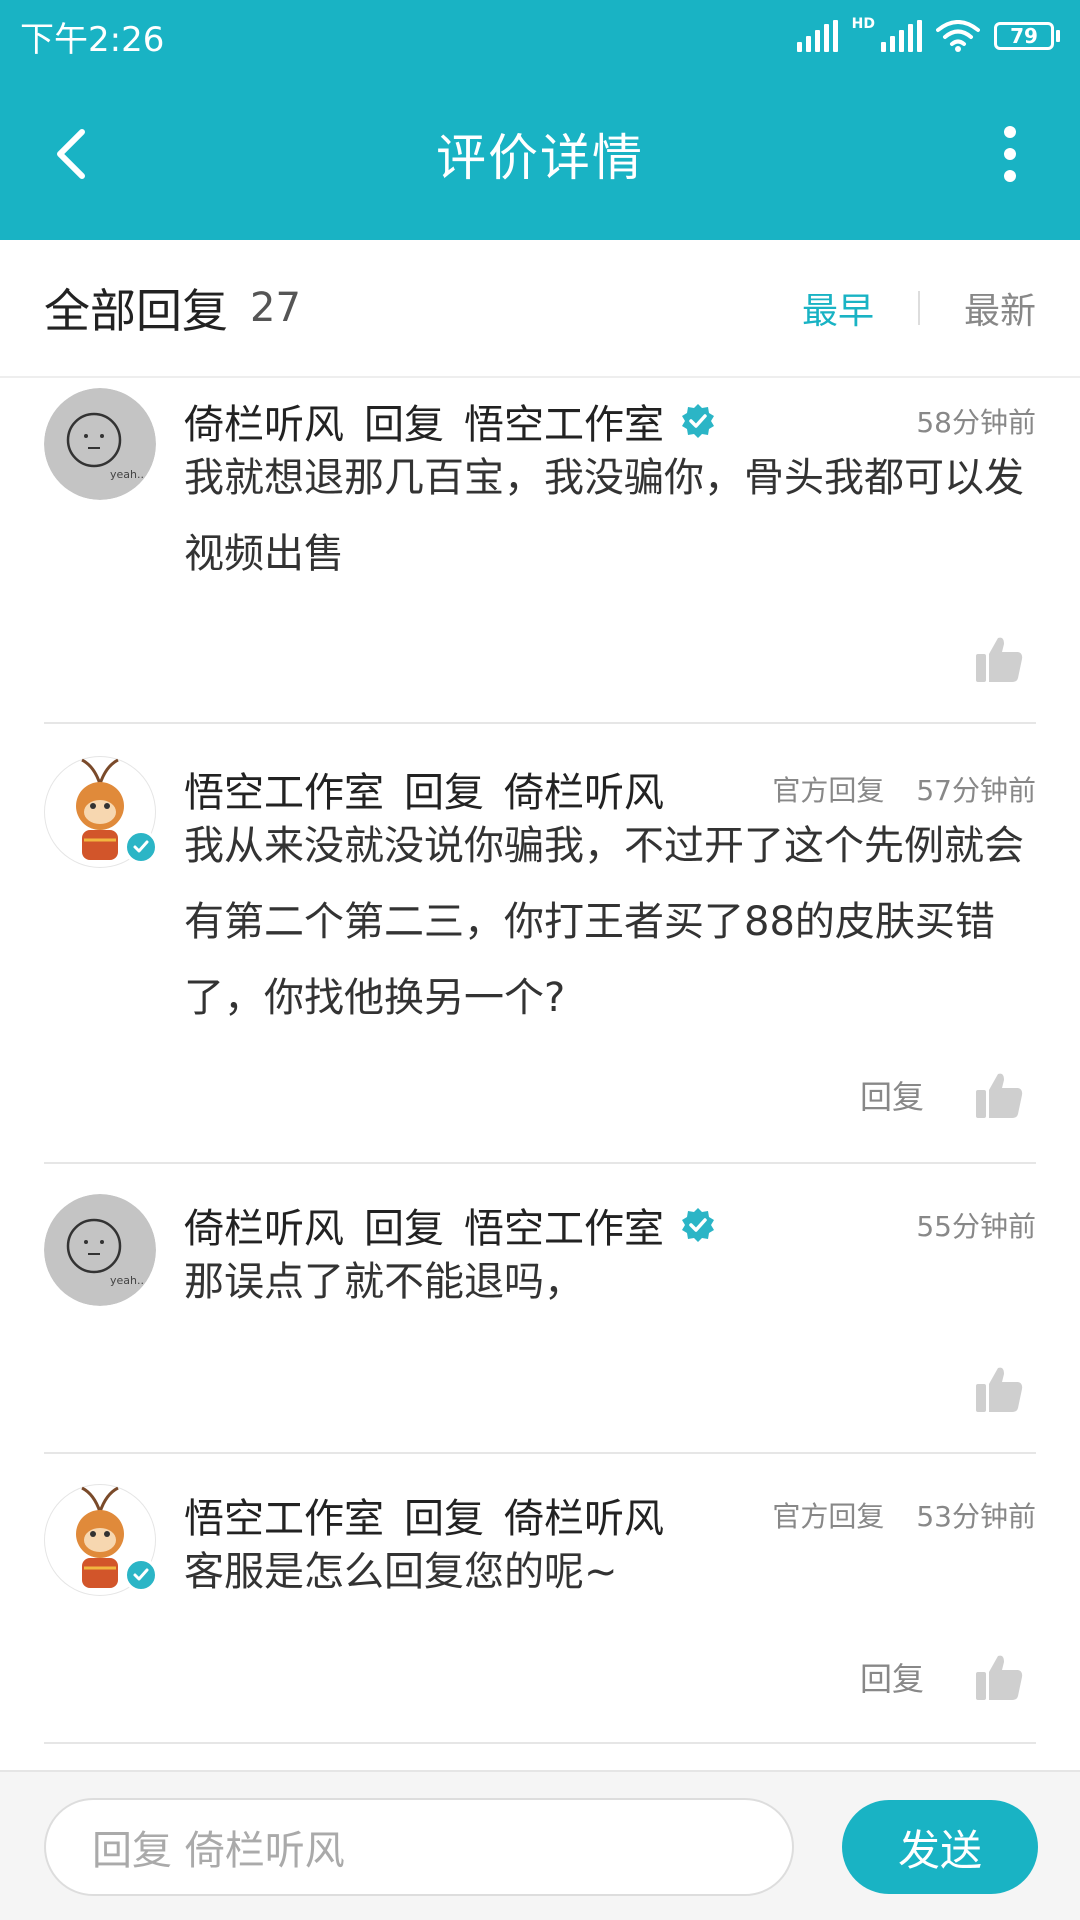 The width and height of the screenshot is (1080, 1920). Describe the element at coordinates (419, 1847) in the screenshot. I see `reply-input: 回复 倚栏听风` at that location.